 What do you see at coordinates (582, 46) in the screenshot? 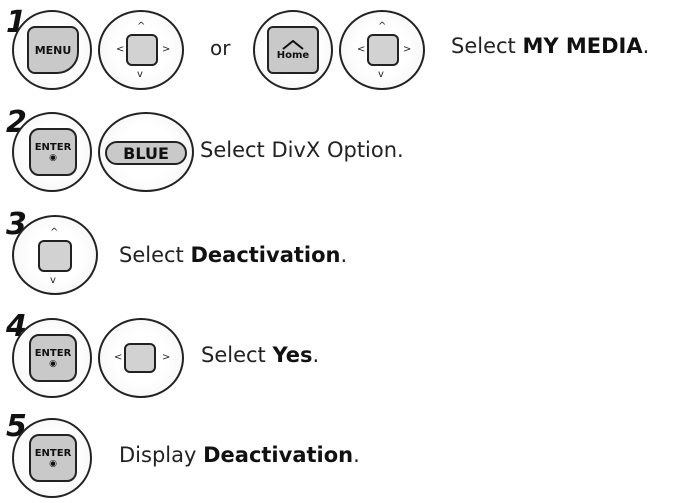
I see `instruction-bold: MY MEDIA` at bounding box center [582, 46].